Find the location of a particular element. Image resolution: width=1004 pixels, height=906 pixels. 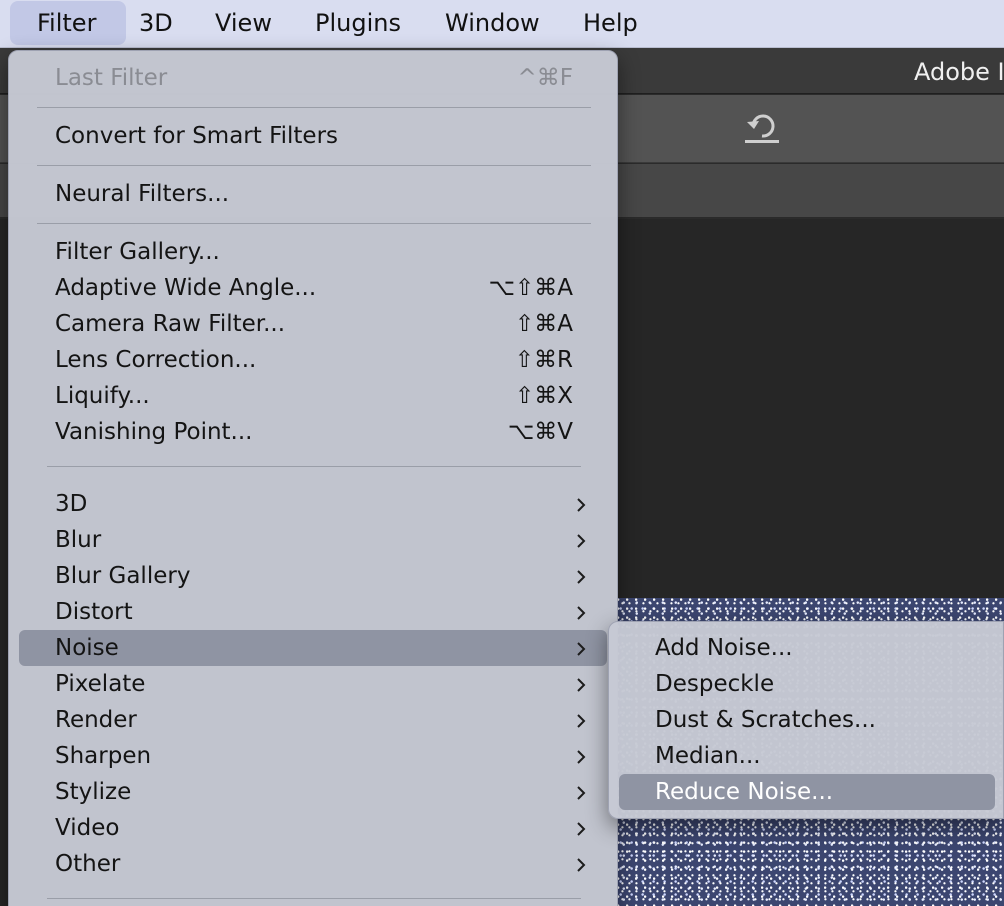

item-label: 3D is located at coordinates (71, 504).